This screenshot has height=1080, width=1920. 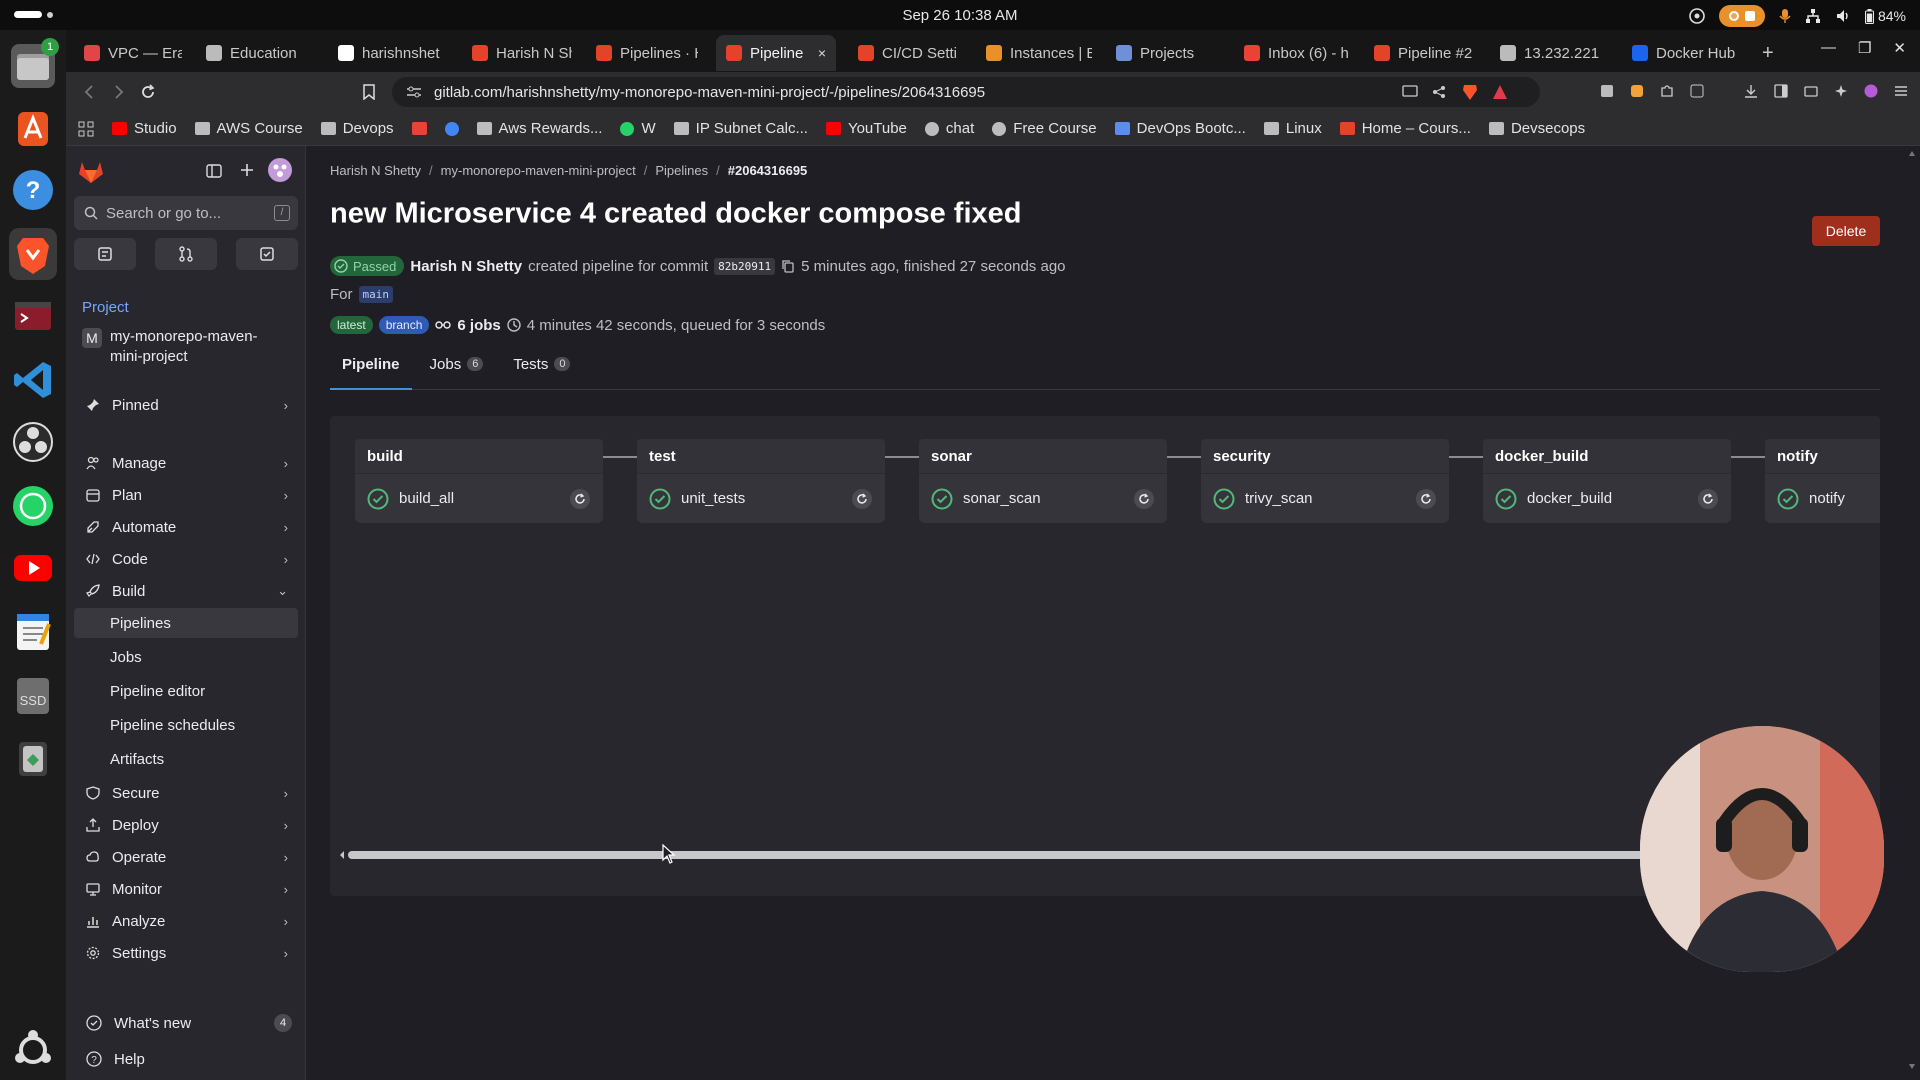 I want to click on bookmark-item: YouTube, so click(x=866, y=128).